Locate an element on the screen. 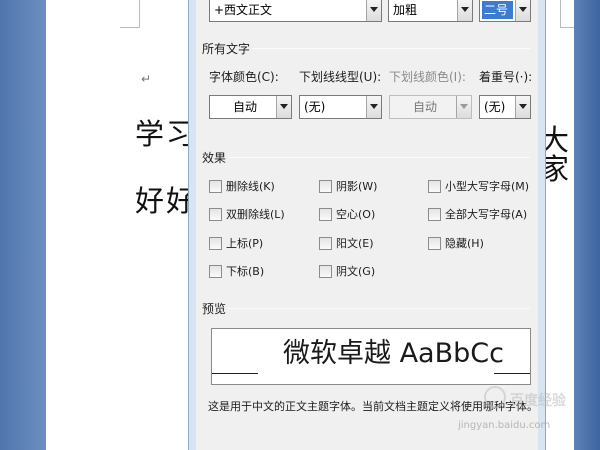 Image resolution: width=600 pixels, height=450 pixels. checkbox-engrave: 阴文(G) is located at coordinates (347, 271).